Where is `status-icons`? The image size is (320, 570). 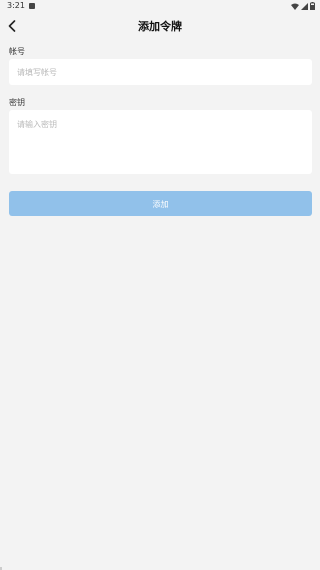 status-icons is located at coordinates (303, 6).